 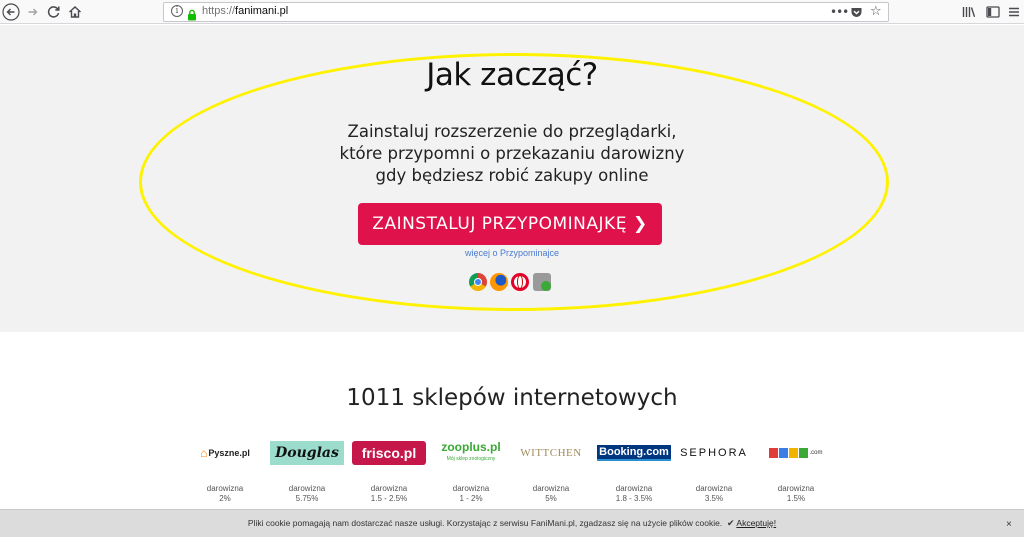 What do you see at coordinates (551, 498) in the screenshot?
I see `donation-value: 5%` at bounding box center [551, 498].